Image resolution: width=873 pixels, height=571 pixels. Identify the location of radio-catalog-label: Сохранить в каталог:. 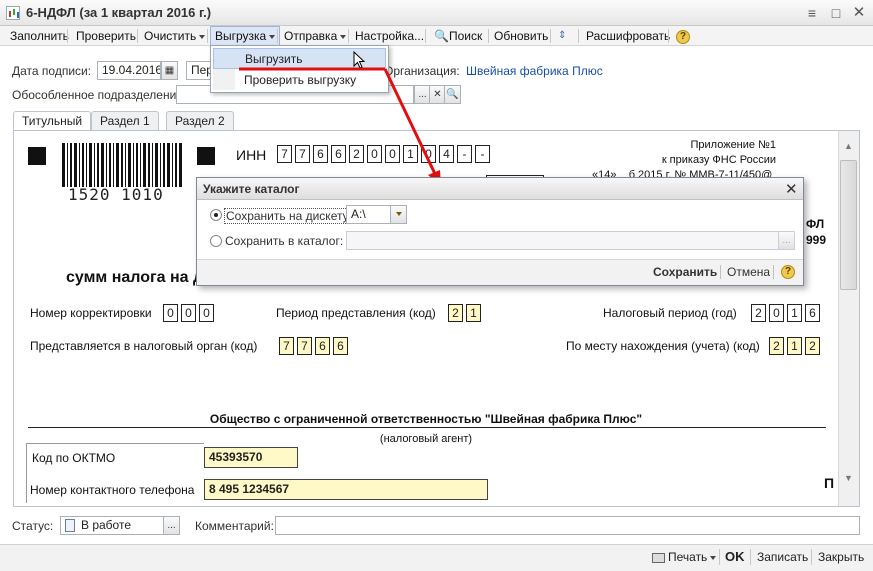
(284, 241).